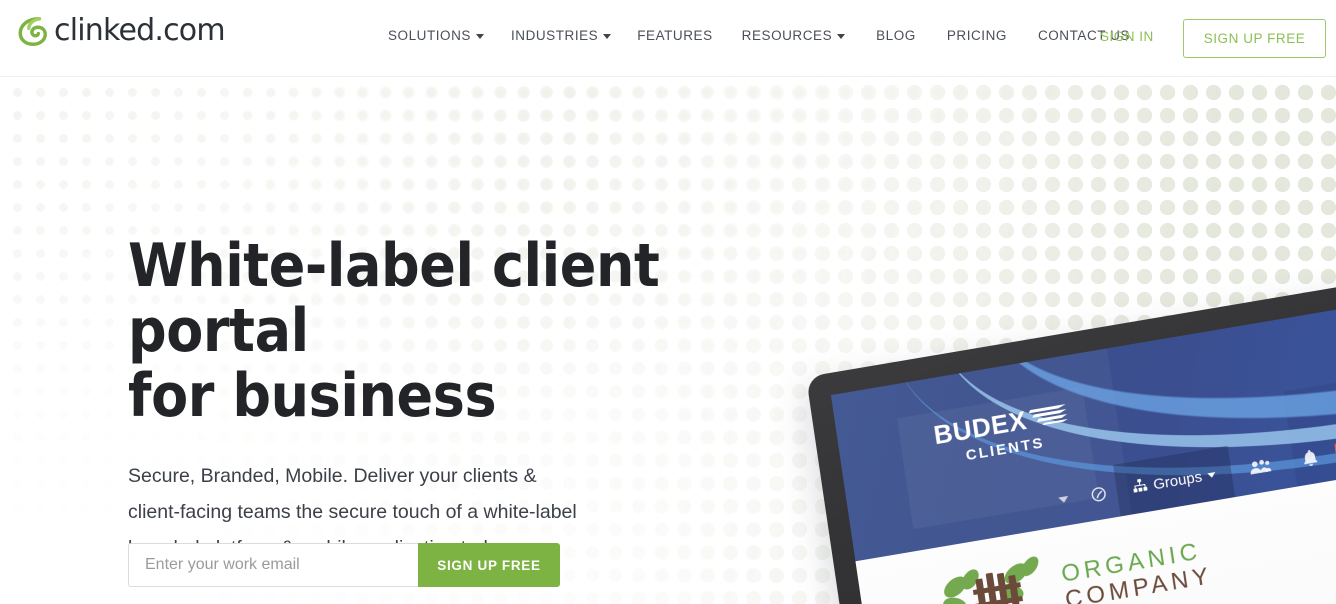  I want to click on hero-sign-up-free-button: SIGN UP FREE, so click(489, 565).